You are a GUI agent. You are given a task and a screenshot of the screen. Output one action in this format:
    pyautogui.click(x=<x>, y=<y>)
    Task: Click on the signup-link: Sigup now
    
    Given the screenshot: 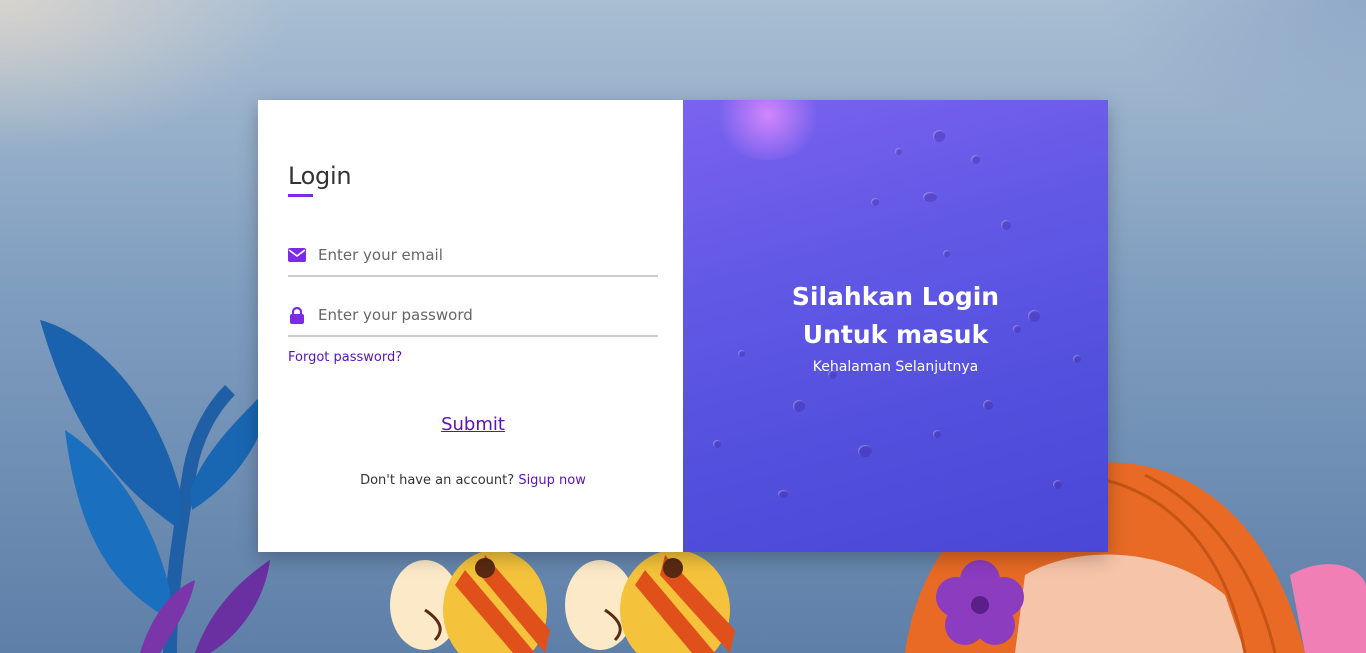 What is the action you would take?
    pyautogui.click(x=552, y=480)
    